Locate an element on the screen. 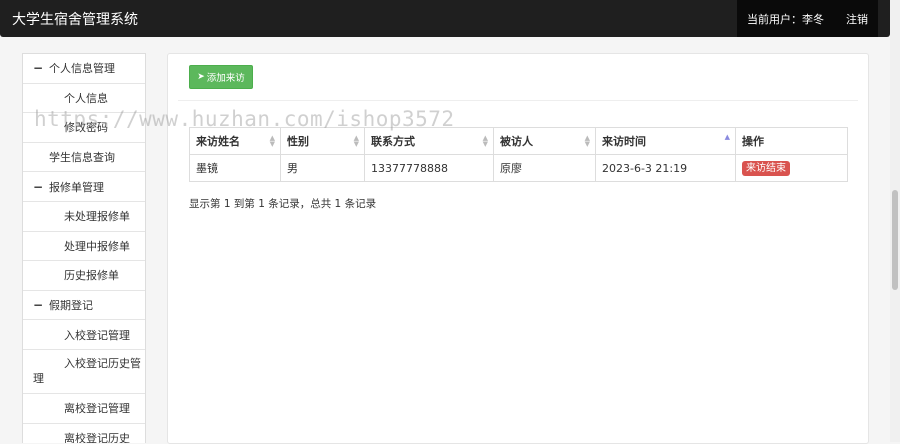 The height and width of the screenshot is (444, 900). table-row: 墨镜 男 13377778888 原廖 2023-6-3 21:19 来访结束 is located at coordinates (518, 168).